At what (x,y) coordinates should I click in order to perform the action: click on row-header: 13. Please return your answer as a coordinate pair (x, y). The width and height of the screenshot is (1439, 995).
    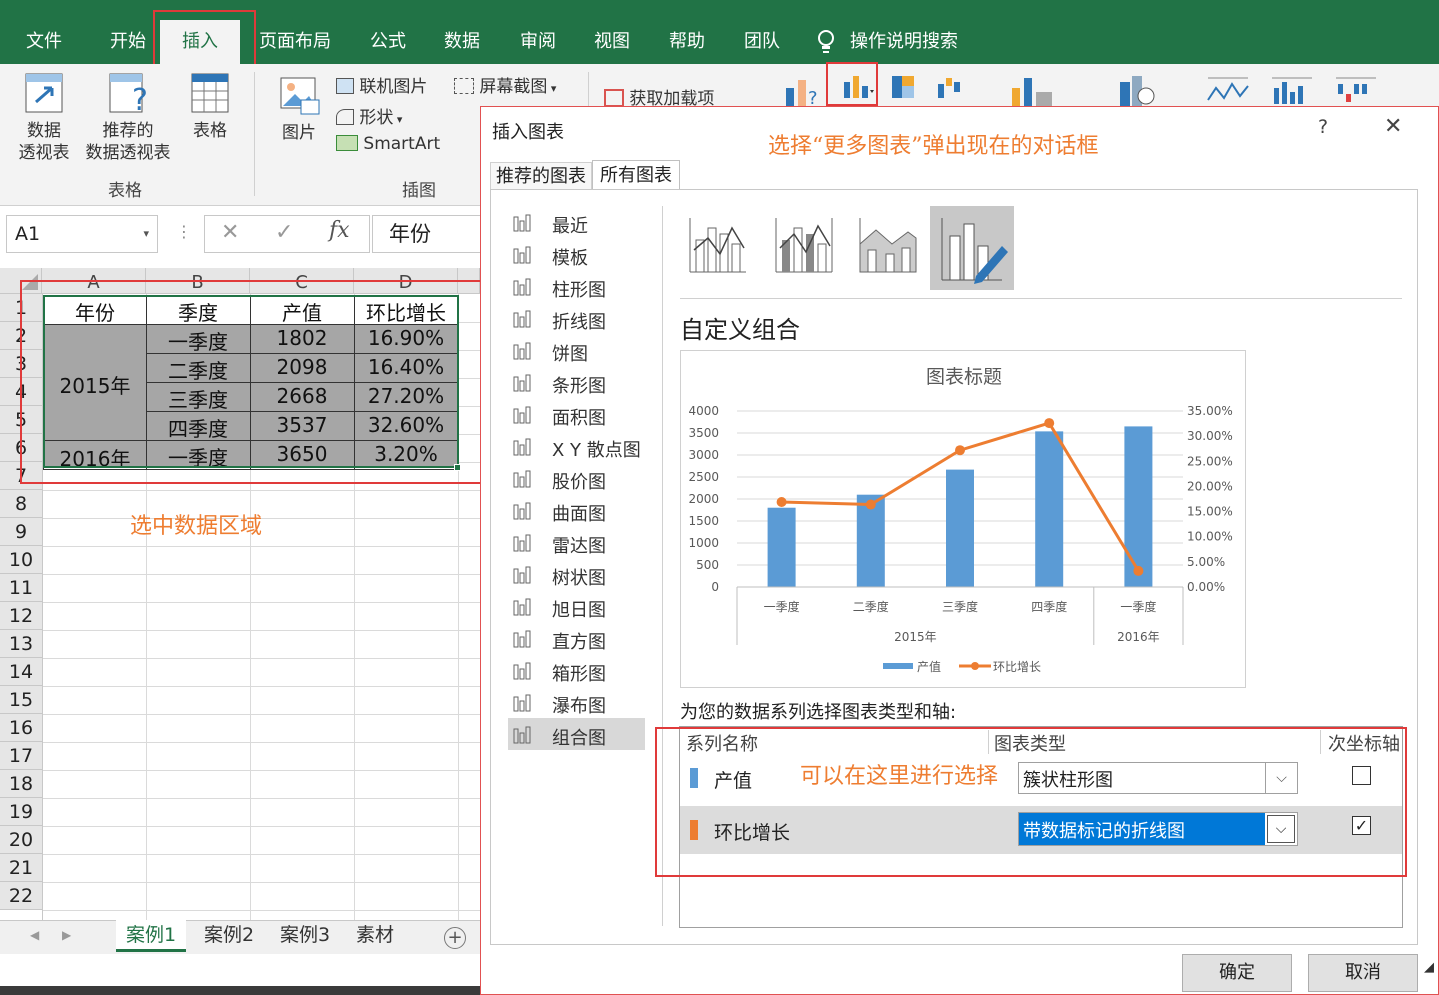
    Looking at the image, I should click on (21, 644).